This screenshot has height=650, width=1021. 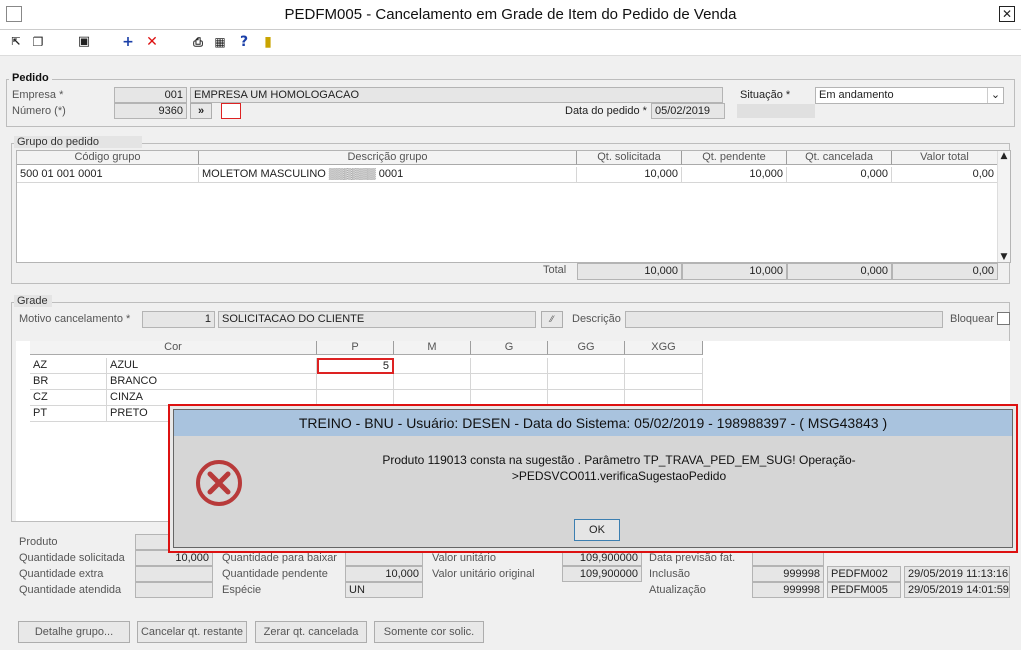 What do you see at coordinates (70, 590) in the screenshot?
I see `qt-atendida-label: Quantidade atendida` at bounding box center [70, 590].